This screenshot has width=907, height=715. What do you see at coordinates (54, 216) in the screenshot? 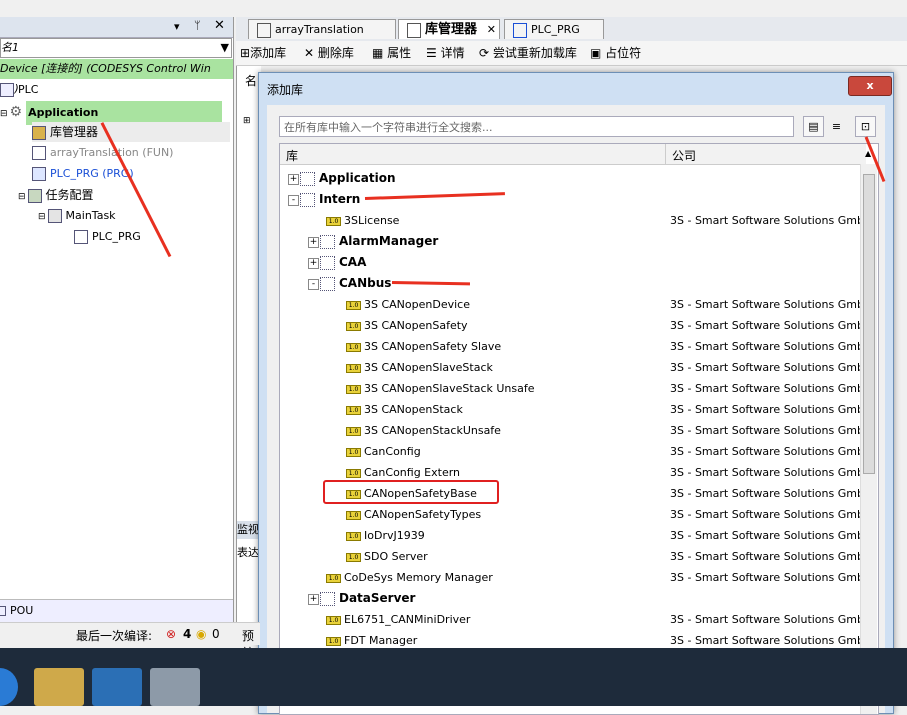
I see `task-icon` at bounding box center [54, 216].